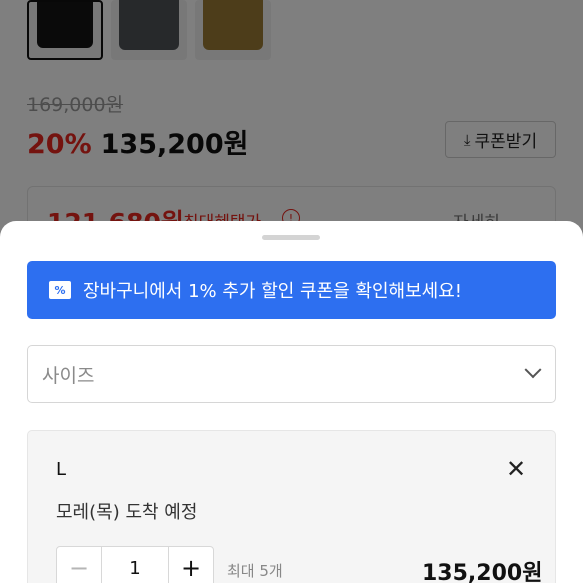 The width and height of the screenshot is (583, 583). What do you see at coordinates (68, 375) in the screenshot?
I see `size-placeholder: 사이즈` at bounding box center [68, 375].